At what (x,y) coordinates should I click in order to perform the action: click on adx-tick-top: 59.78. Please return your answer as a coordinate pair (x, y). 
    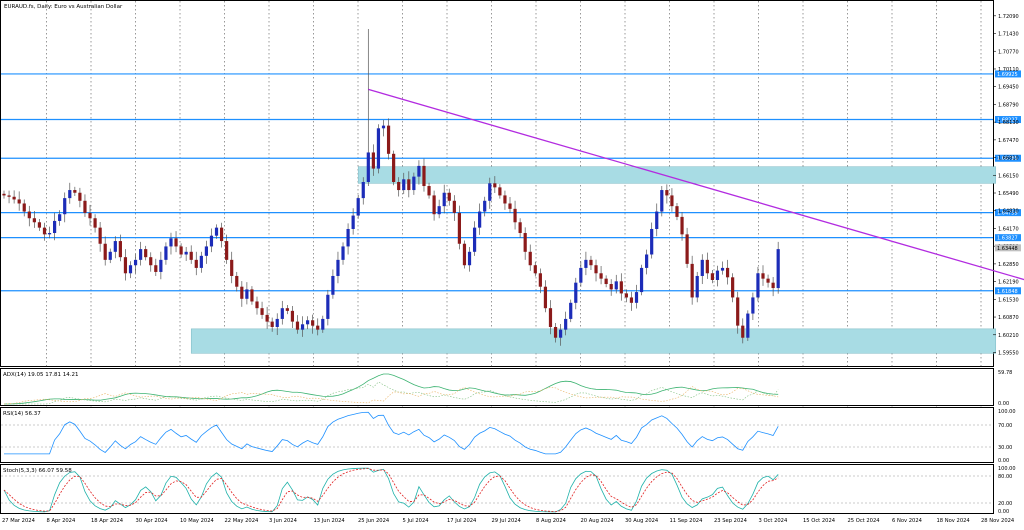
    Looking at the image, I should click on (1005, 373).